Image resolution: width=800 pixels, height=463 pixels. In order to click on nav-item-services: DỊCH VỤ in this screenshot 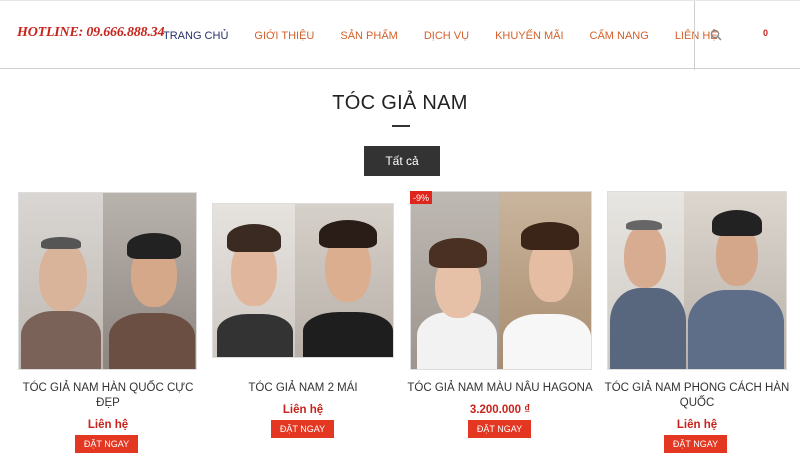, I will do `click(446, 36)`.